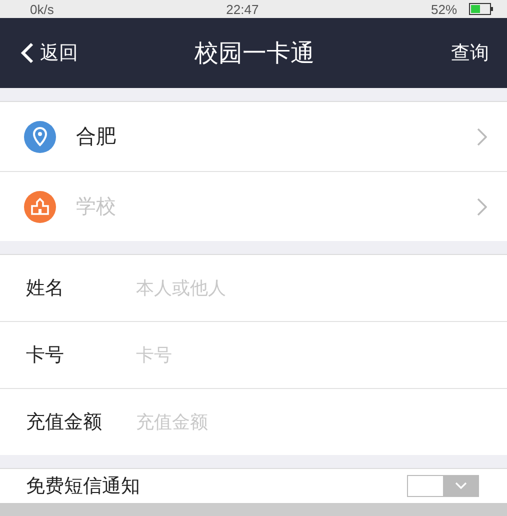 The image size is (507, 516). Describe the element at coordinates (276, 136) in the screenshot. I see `city-selector: 合肥` at that location.